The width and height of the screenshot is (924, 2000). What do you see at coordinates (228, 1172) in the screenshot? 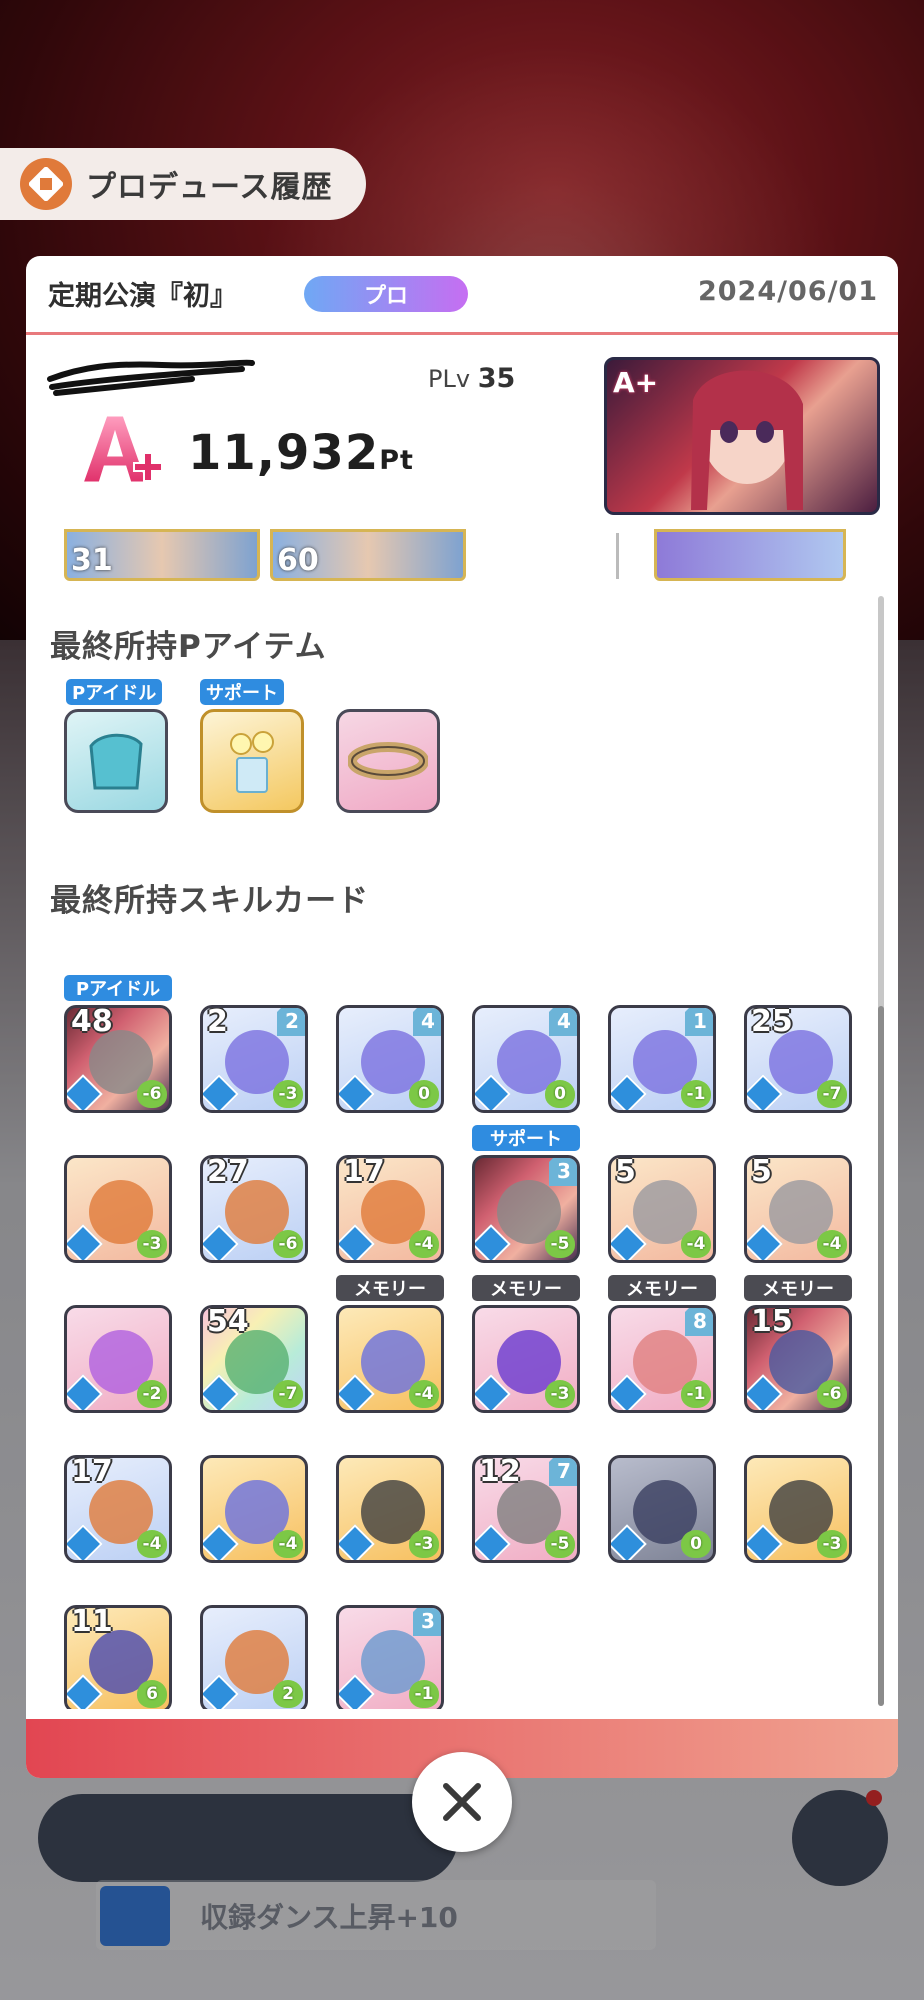
I see `skill-card-level: 27` at bounding box center [228, 1172].